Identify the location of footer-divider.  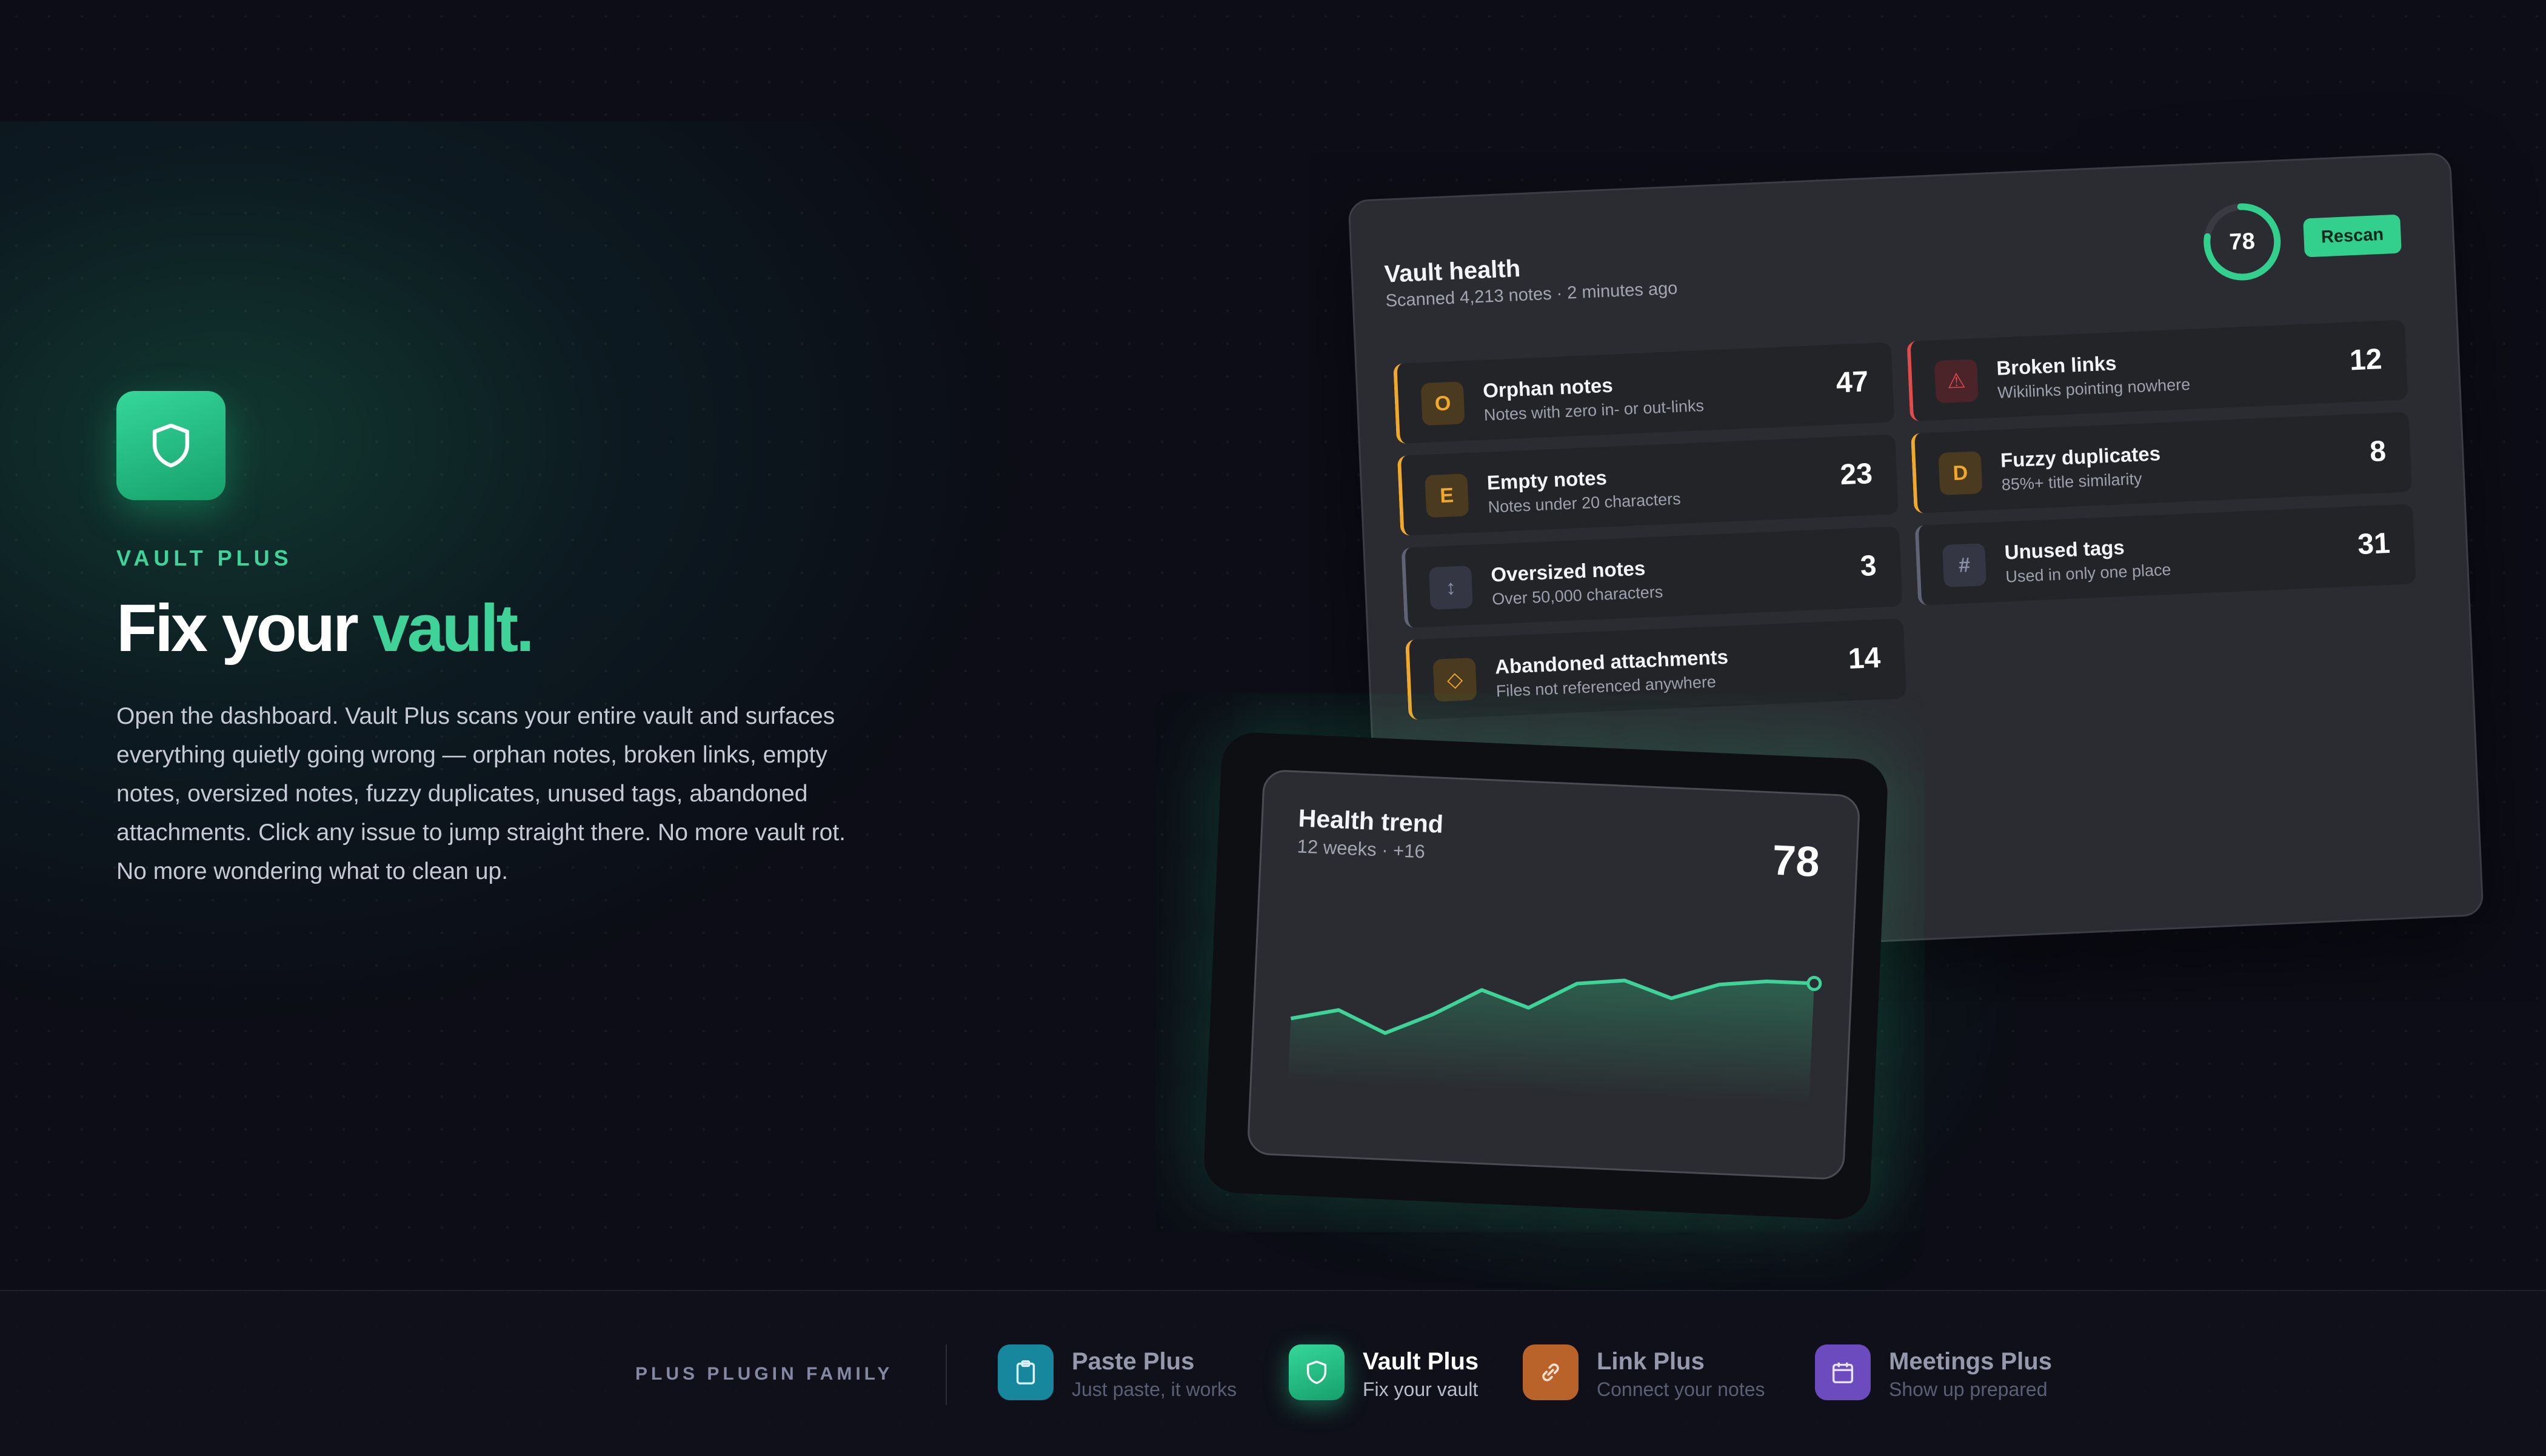
(946, 1374).